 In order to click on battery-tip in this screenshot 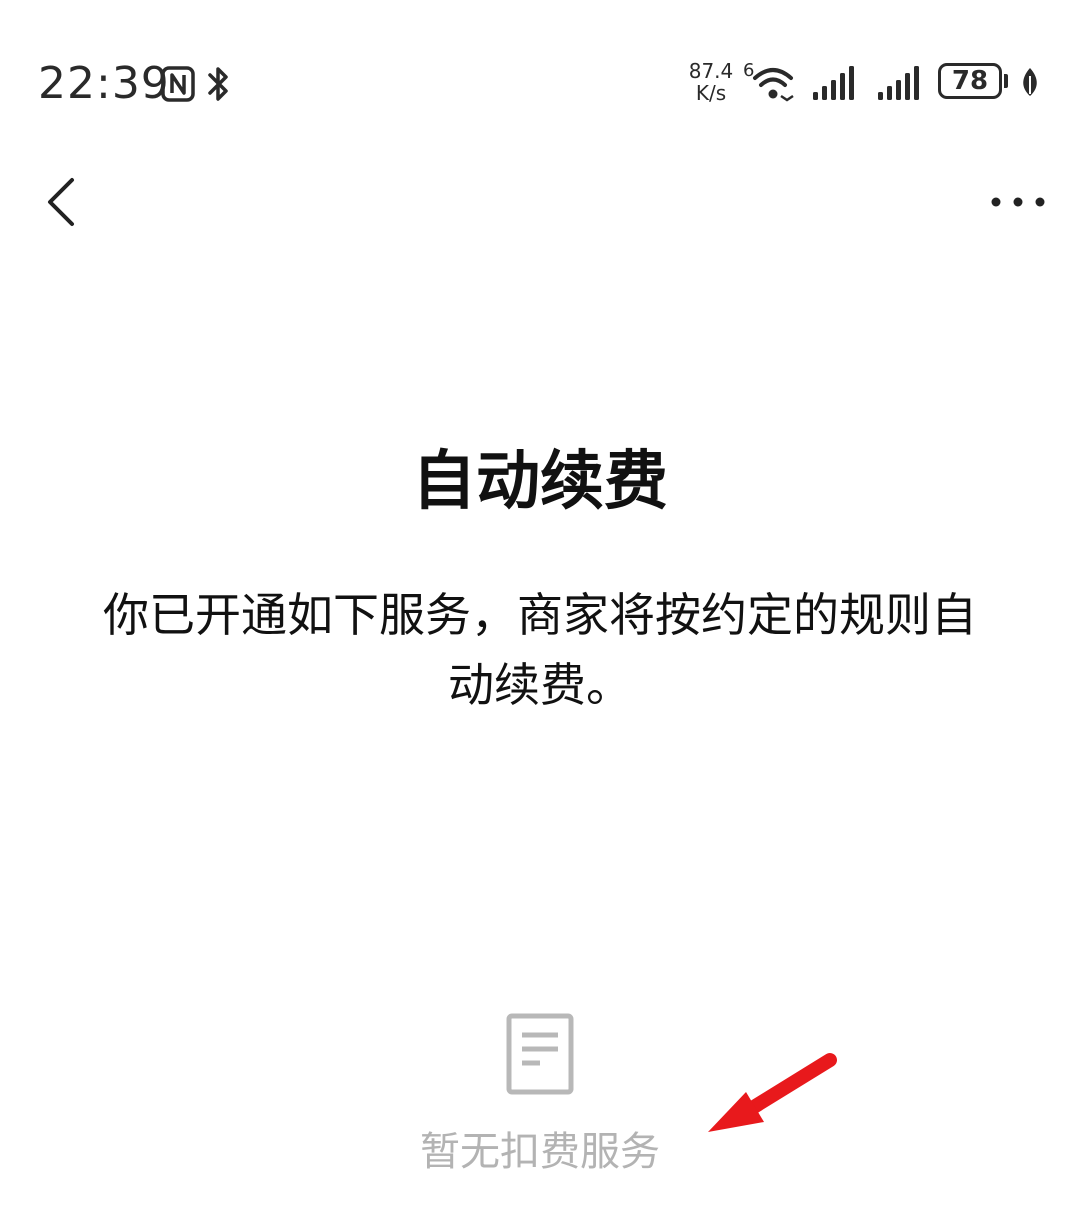, I will do `click(1006, 81)`.